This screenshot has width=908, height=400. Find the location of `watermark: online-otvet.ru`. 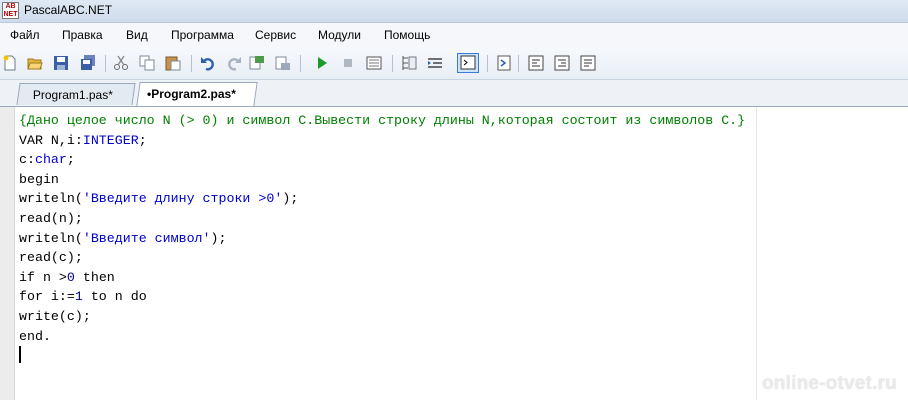

watermark: online-otvet.ru is located at coordinates (829, 383).